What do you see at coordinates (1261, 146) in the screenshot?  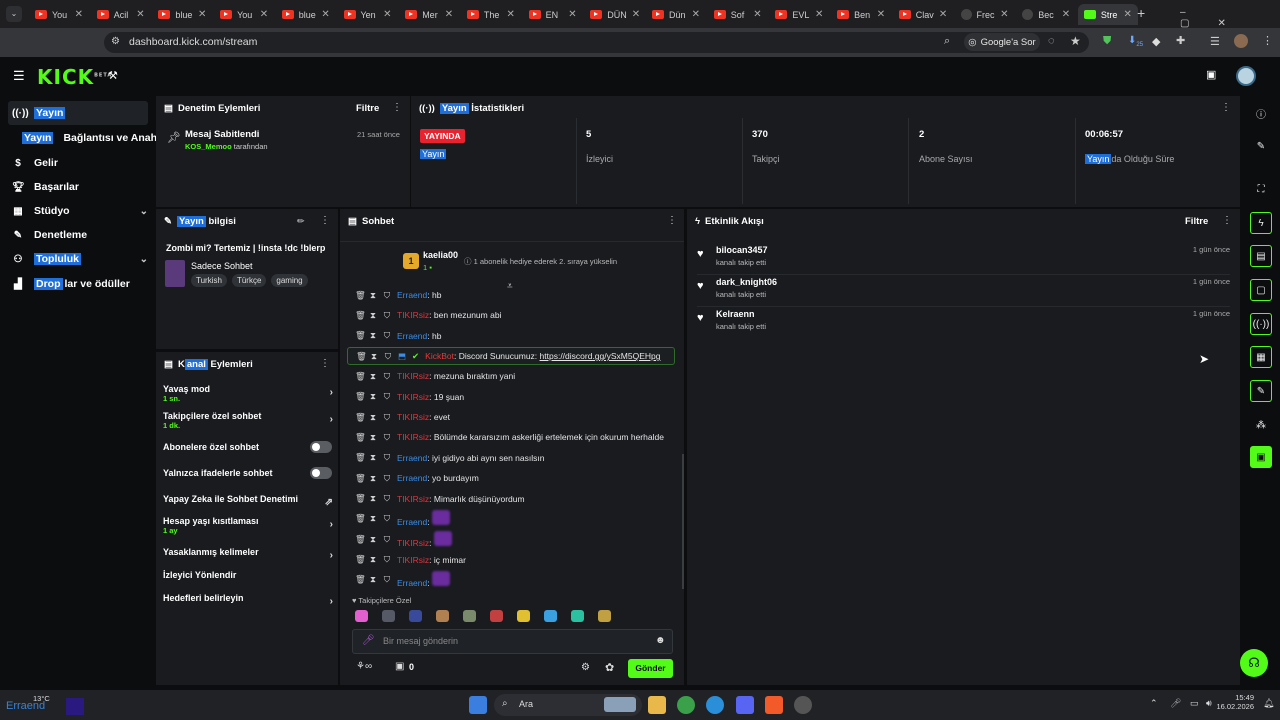 I see `edit-icon: ✎` at bounding box center [1261, 146].